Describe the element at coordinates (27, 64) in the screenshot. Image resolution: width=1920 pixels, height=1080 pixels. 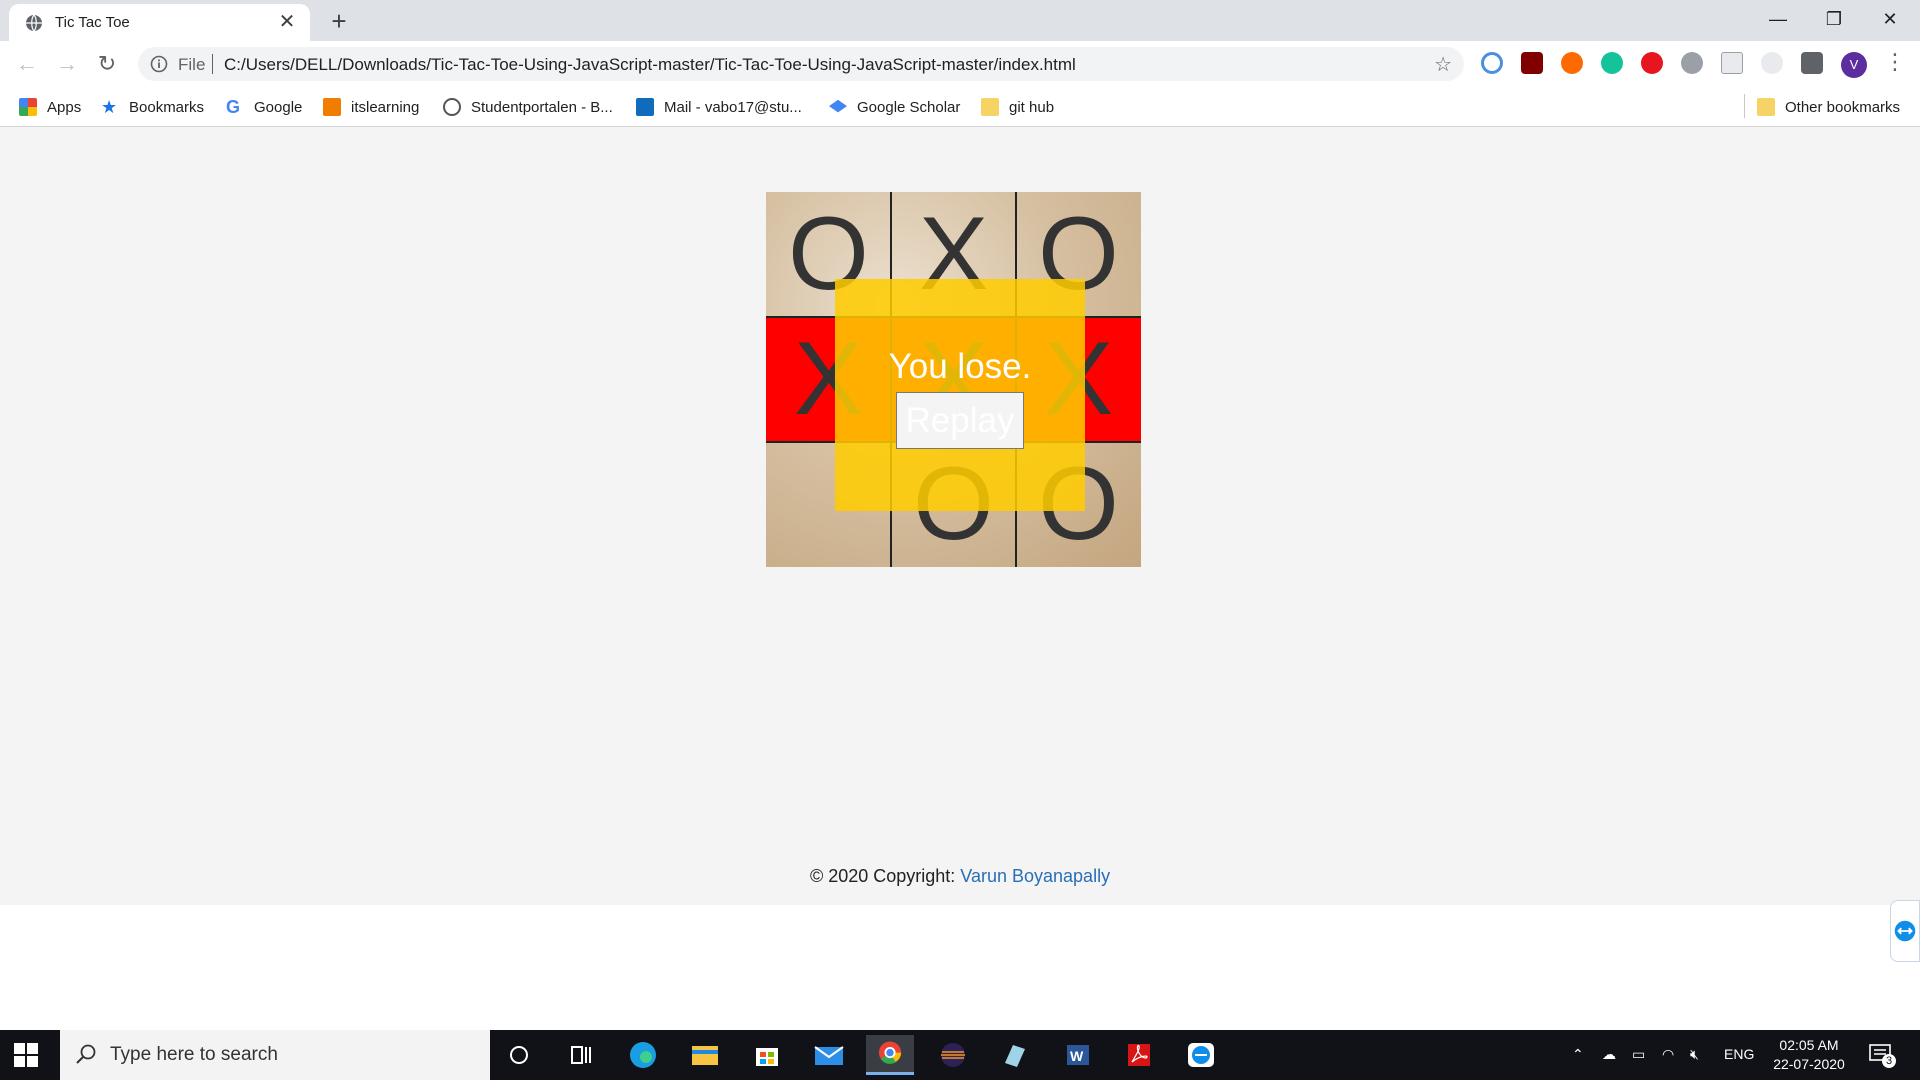
I see `back-button: ←` at that location.